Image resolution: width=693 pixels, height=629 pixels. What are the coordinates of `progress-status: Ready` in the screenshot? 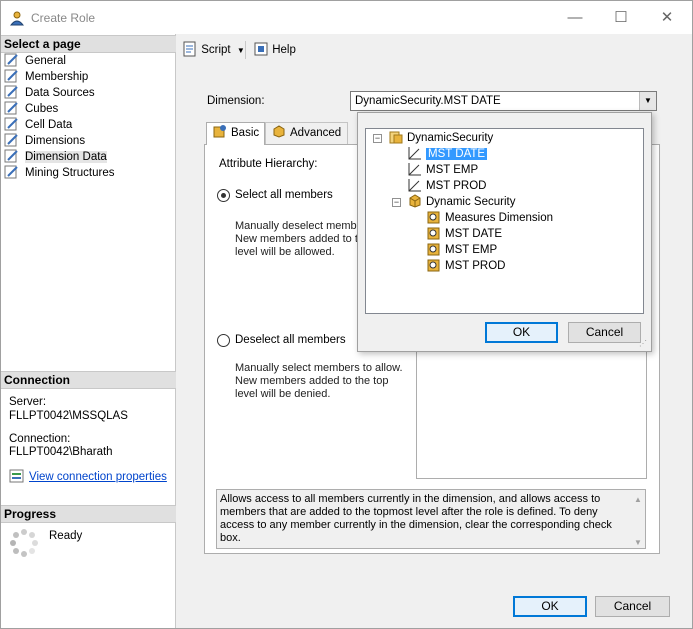 It's located at (66, 536).